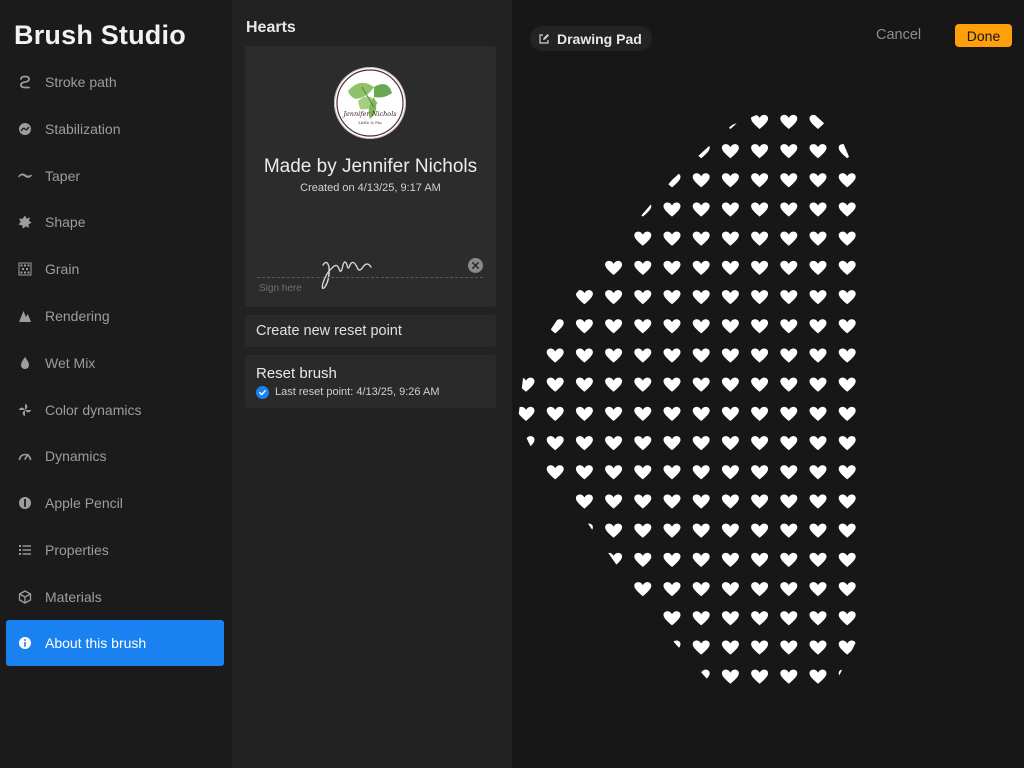  Describe the element at coordinates (115, 503) in the screenshot. I see `sidebar-item-apple-pencil: Apple Pencil` at that location.